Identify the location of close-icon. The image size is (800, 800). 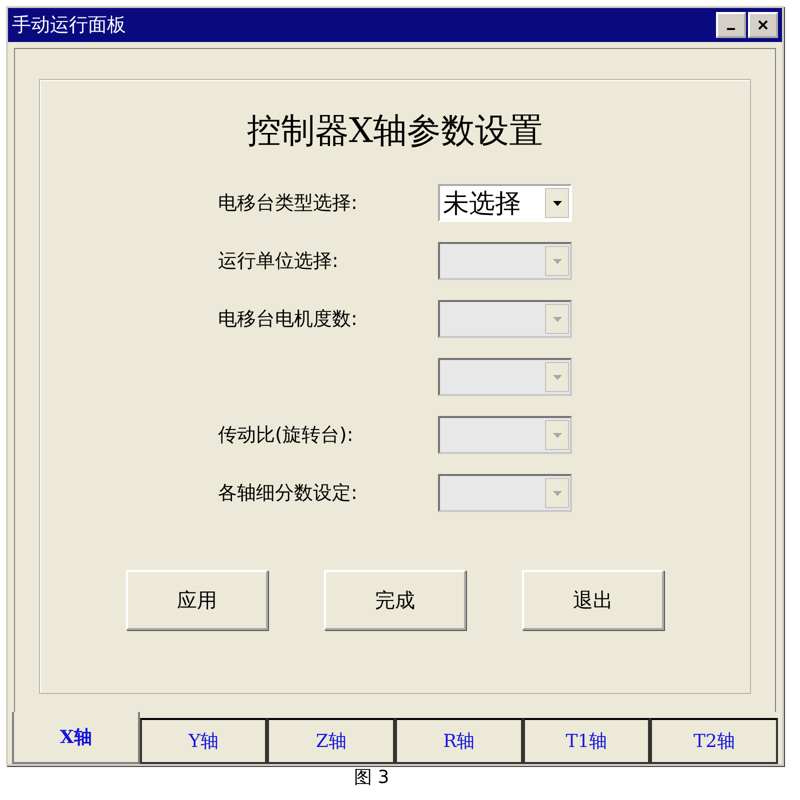
(763, 25).